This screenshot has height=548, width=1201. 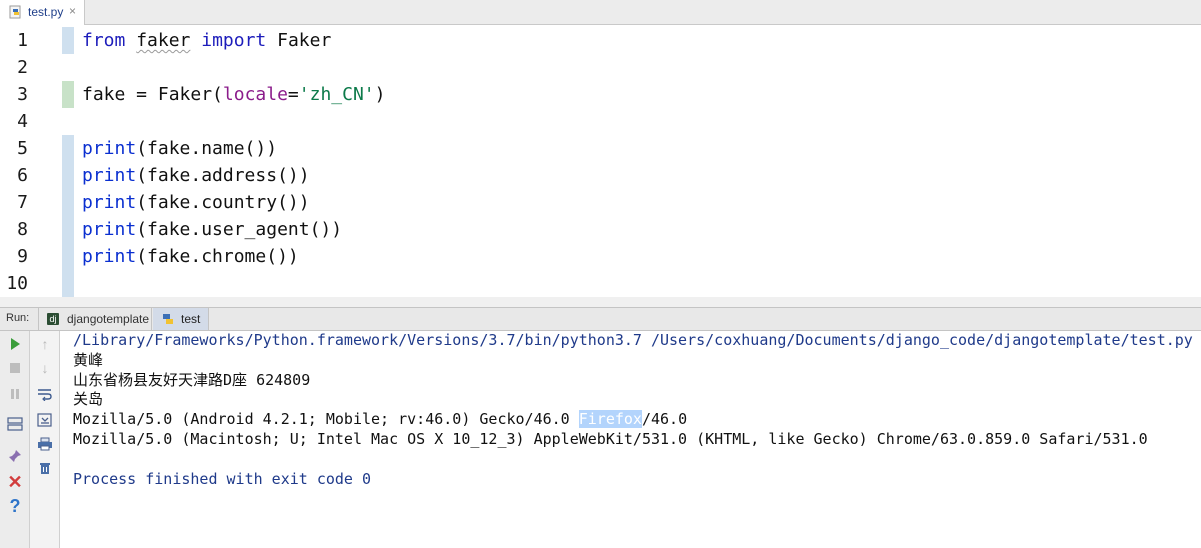 What do you see at coordinates (15, 368) in the screenshot?
I see `stop-icon` at bounding box center [15, 368].